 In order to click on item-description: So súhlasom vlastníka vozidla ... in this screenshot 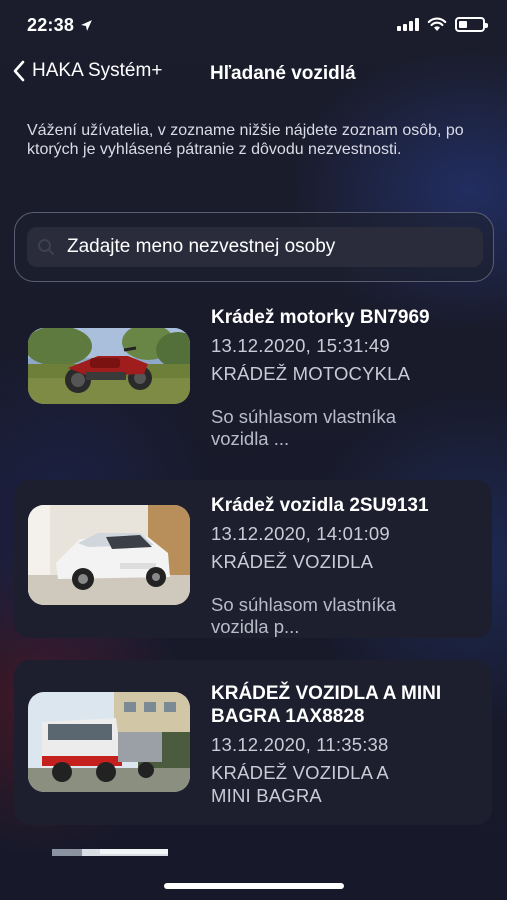, I will do `click(347, 428)`.